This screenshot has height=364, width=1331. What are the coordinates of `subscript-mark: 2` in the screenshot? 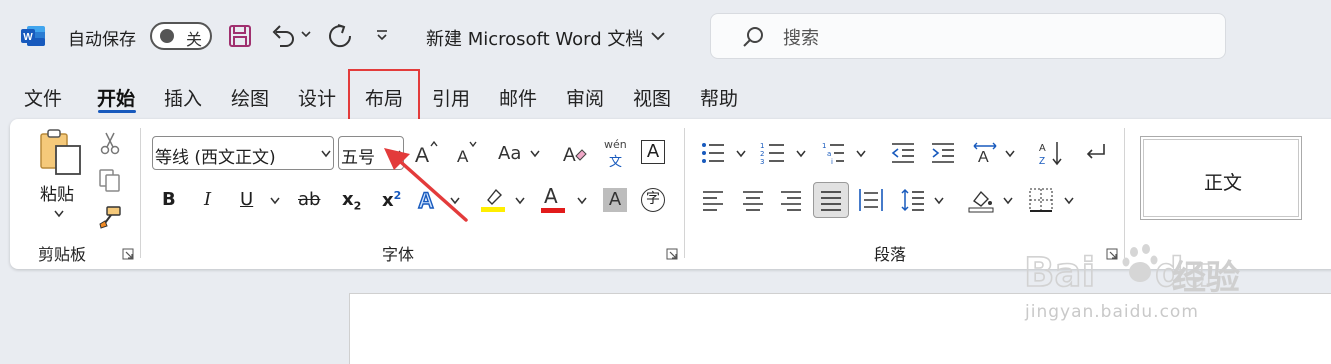 It's located at (357, 206).